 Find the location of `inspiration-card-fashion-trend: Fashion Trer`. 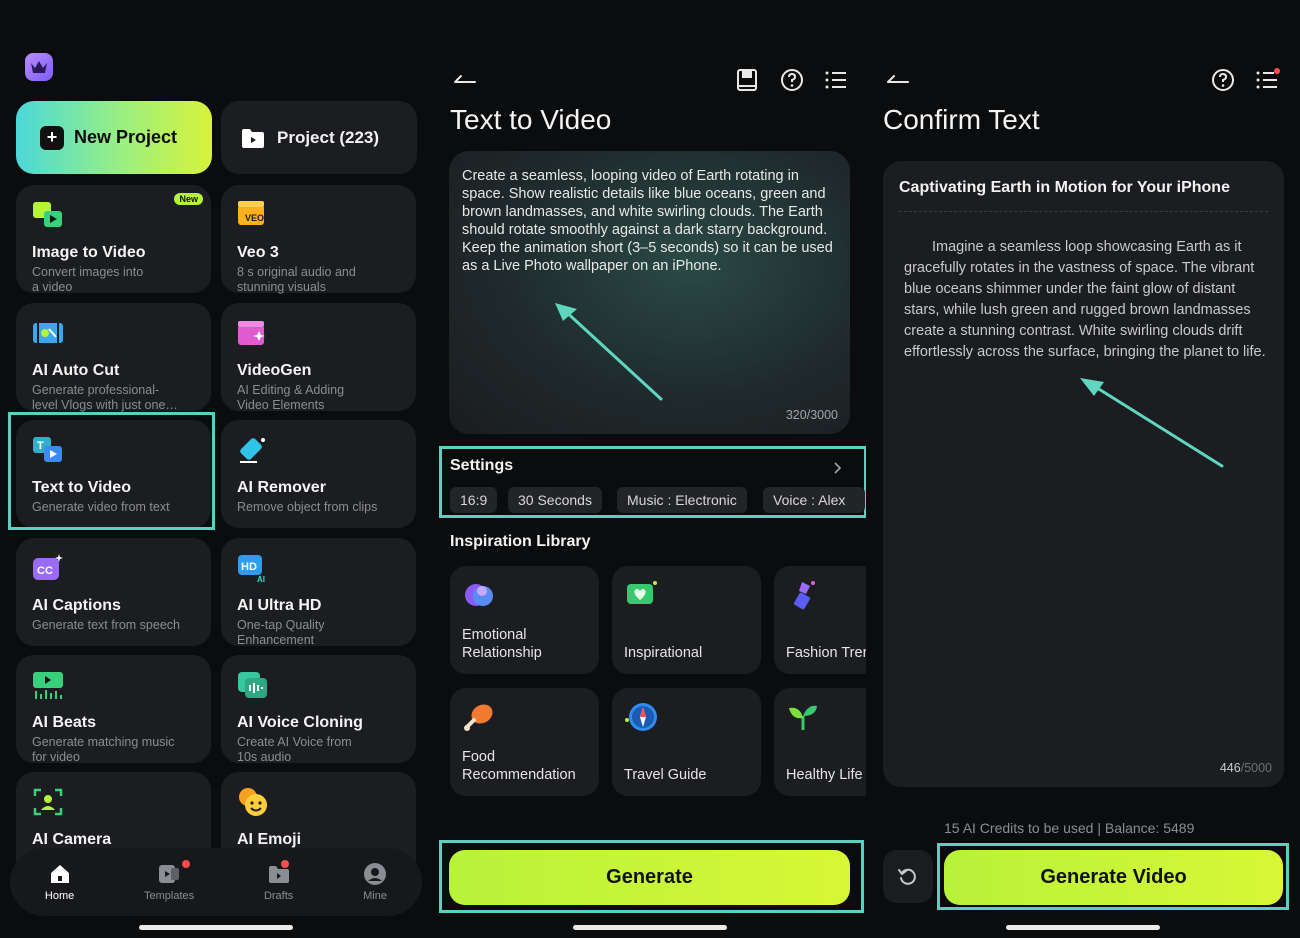

inspiration-card-fashion-trend: Fashion Trer is located at coordinates (820, 620).